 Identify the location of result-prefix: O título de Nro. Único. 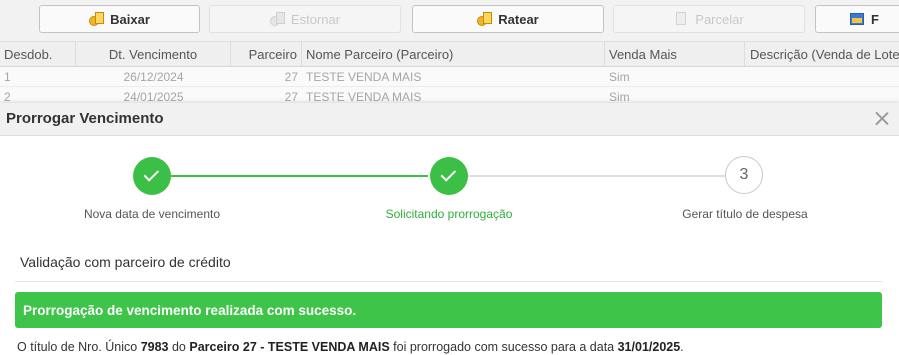
(77, 347).